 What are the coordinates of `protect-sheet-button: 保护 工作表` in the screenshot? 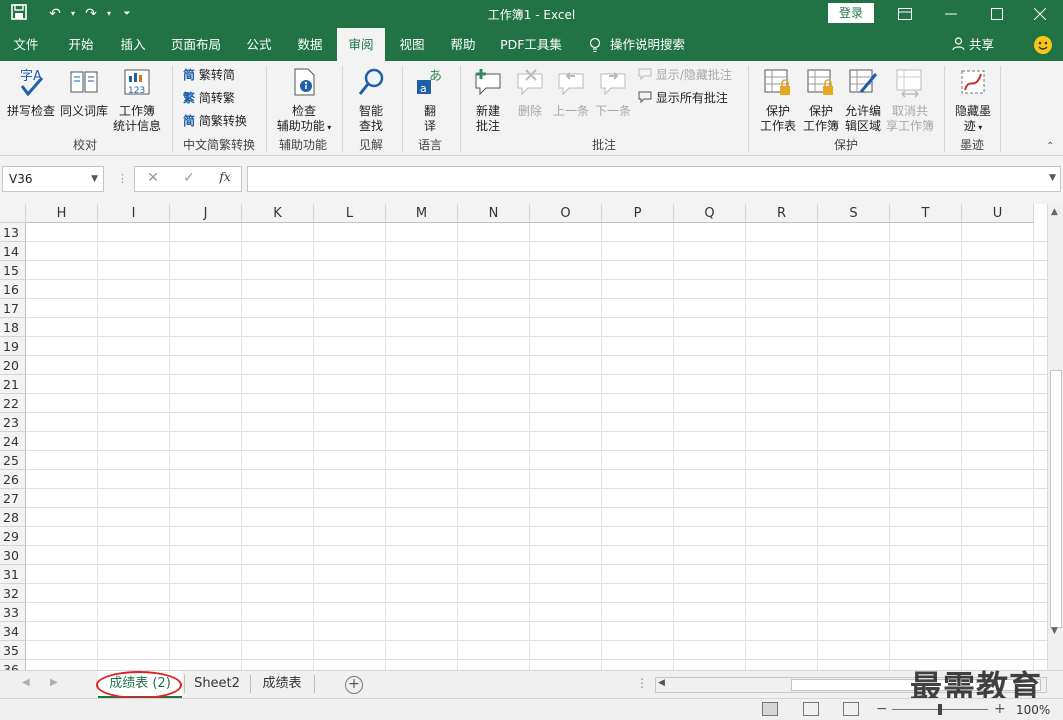 It's located at (778, 100).